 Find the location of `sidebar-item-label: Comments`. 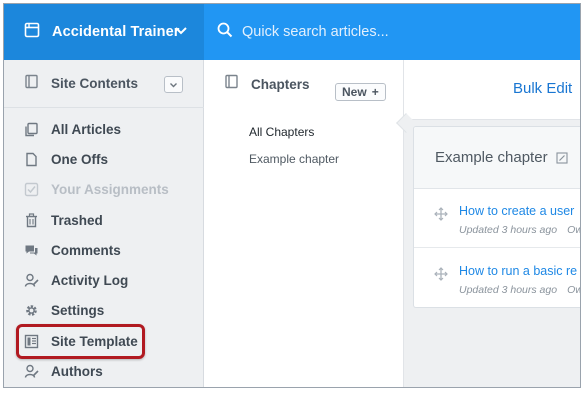

sidebar-item-label: Comments is located at coordinates (86, 250).